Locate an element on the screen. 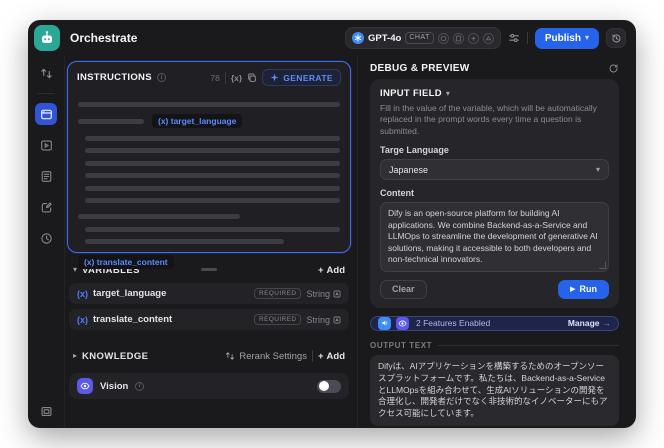  model-params-icon is located at coordinates (514, 38).